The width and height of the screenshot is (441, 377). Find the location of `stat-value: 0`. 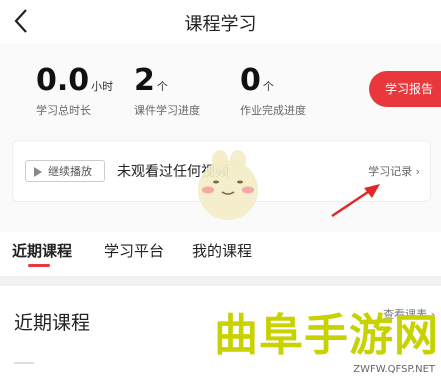

stat-value: 0 is located at coordinates (250, 80).